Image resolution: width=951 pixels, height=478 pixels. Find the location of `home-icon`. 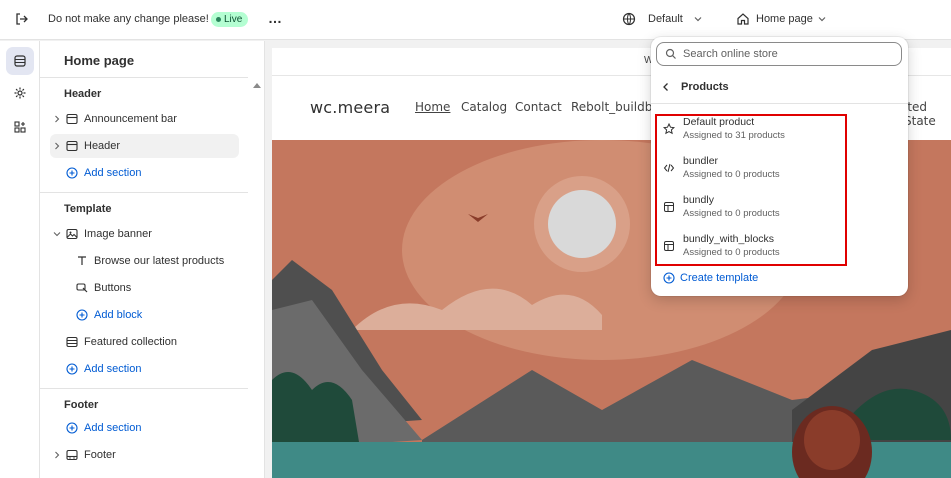

home-icon is located at coordinates (743, 19).